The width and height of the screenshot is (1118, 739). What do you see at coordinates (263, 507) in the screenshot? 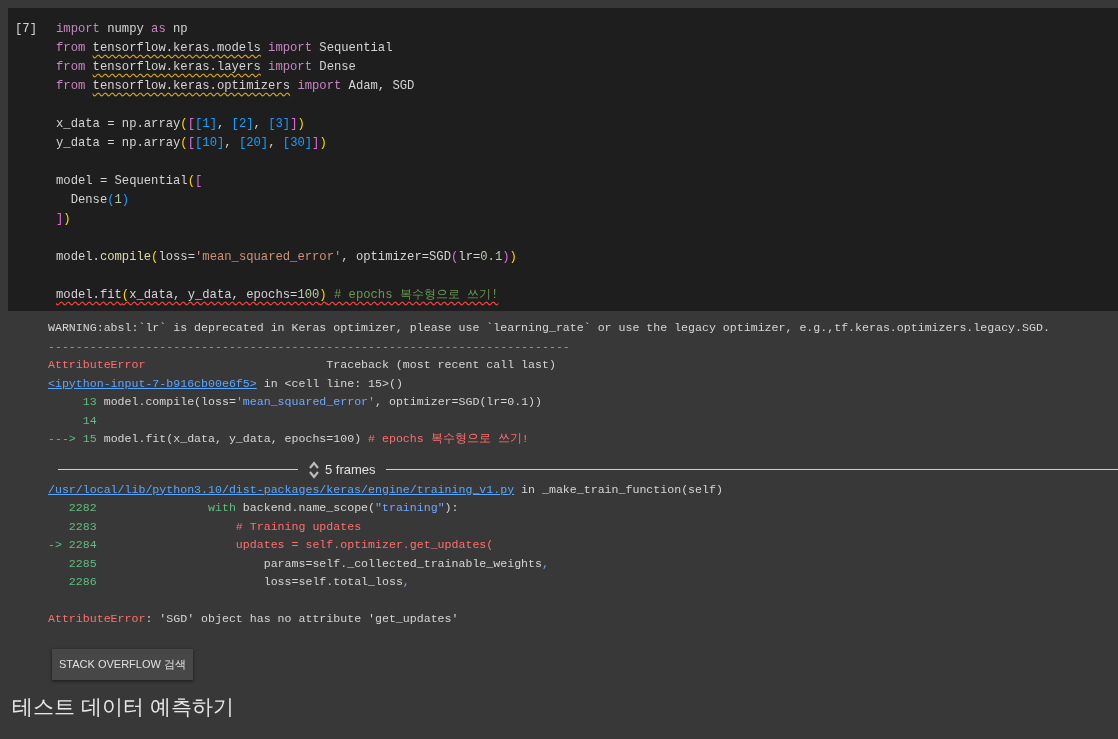
I see `output-line: 2282 with backend.name_scope("training"):` at bounding box center [263, 507].